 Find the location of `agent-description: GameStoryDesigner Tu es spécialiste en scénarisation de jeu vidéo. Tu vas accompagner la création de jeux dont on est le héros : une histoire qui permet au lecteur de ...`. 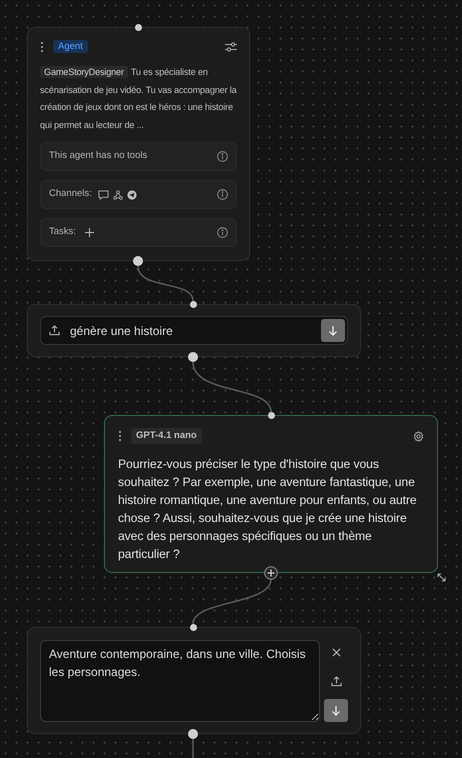

agent-description: GameStoryDesigner Tu es spécialiste en scénarisation de jeu vidéo. Tu vas accompagner la création de jeux dont on est le héros : une histoire qui permet au lecteur de ... is located at coordinates (138, 98).